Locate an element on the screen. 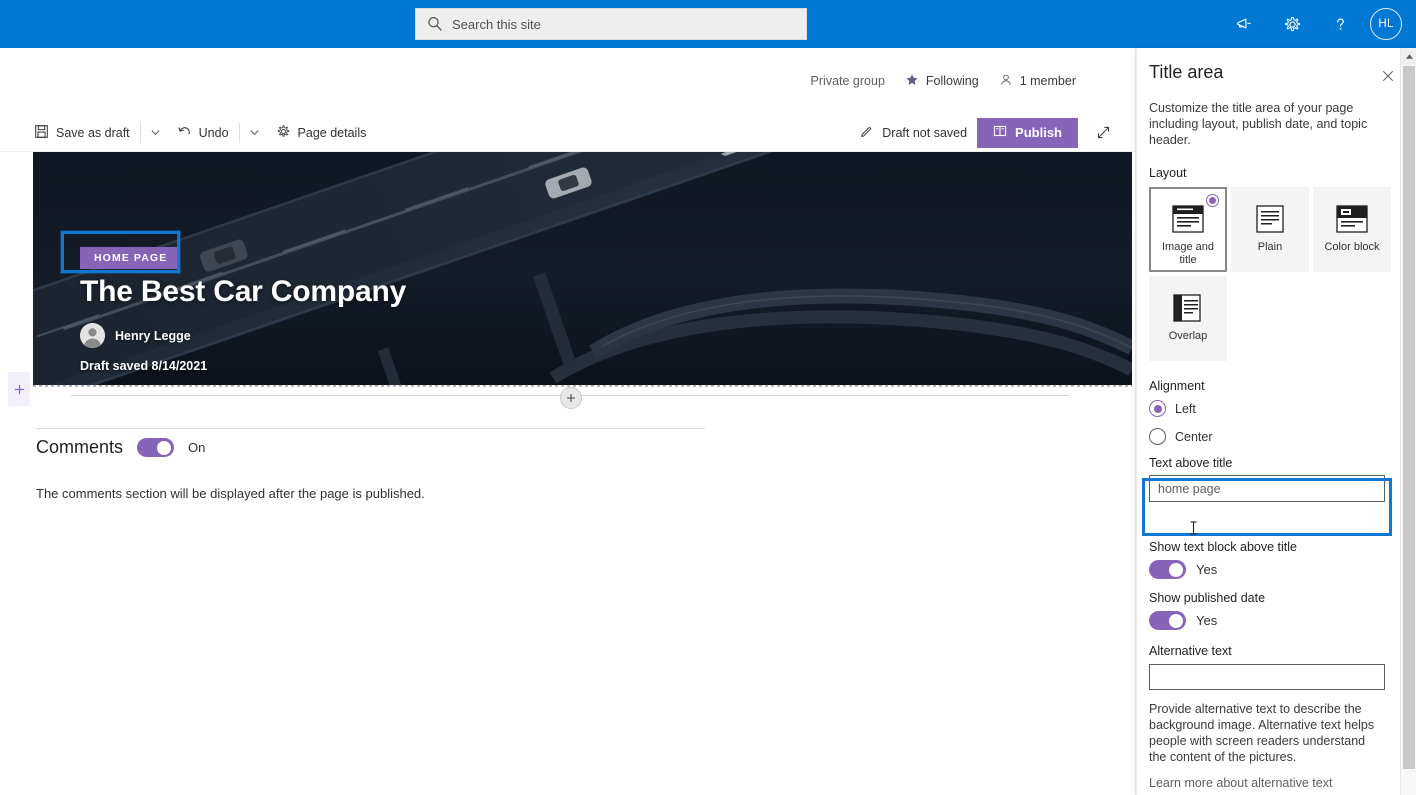 The width and height of the screenshot is (1416, 795). suite-bar-left-spacer is located at coordinates (207, 24).